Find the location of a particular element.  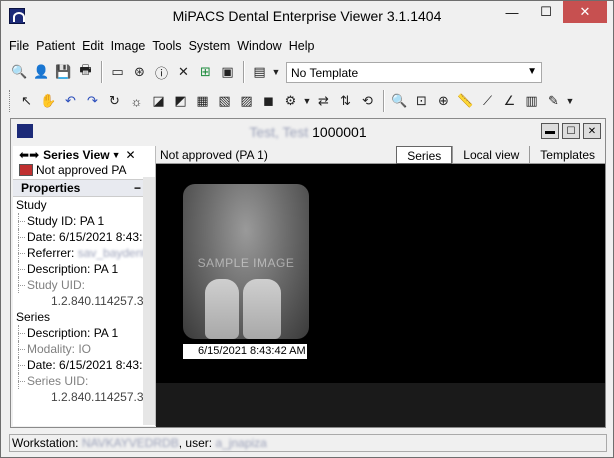

invert-icon: ◩ is located at coordinates (180, 101).